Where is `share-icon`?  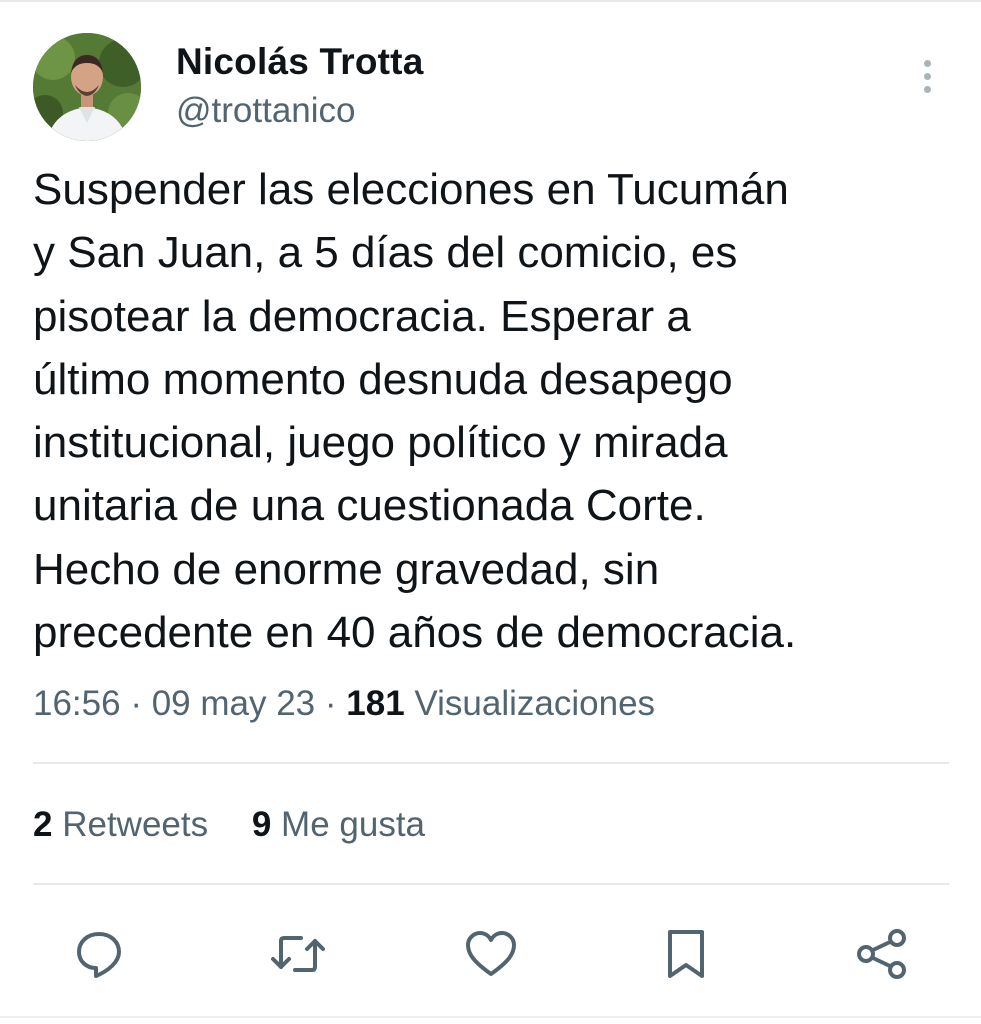 share-icon is located at coordinates (881, 954).